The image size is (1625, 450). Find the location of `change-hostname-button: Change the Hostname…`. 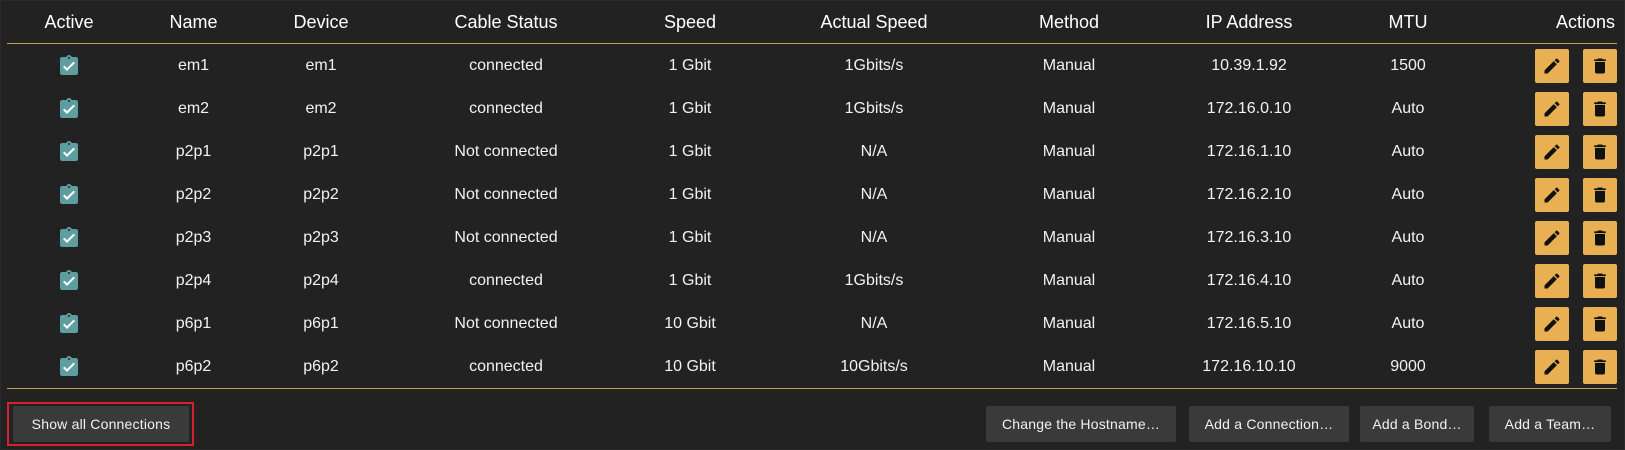

change-hostname-button: Change the Hostname… is located at coordinates (1081, 424).